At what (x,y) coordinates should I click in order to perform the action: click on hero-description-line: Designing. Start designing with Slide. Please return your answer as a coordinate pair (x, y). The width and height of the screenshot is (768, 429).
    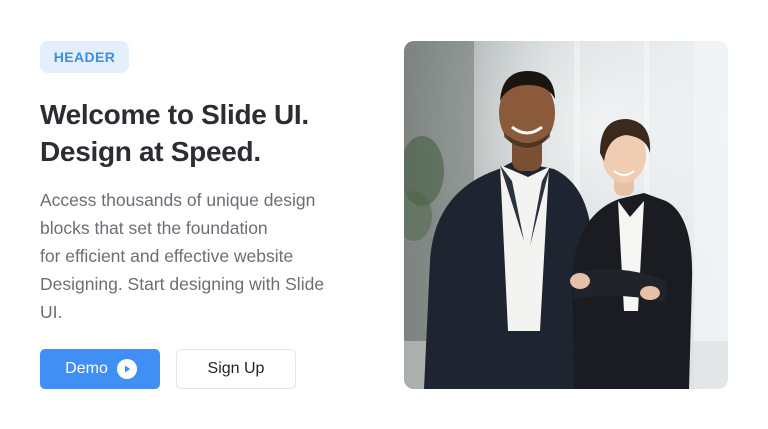
    Looking at the image, I should click on (182, 284).